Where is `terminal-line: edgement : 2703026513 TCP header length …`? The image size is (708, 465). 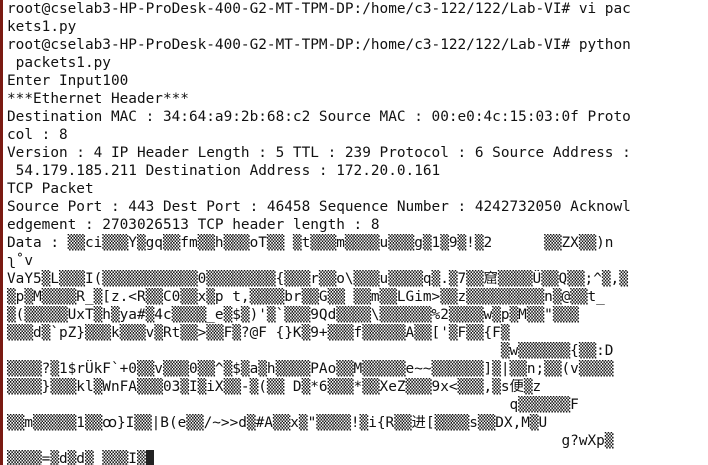
terminal-line: edgement : 2703026513 TCP header length … is located at coordinates (193, 225).